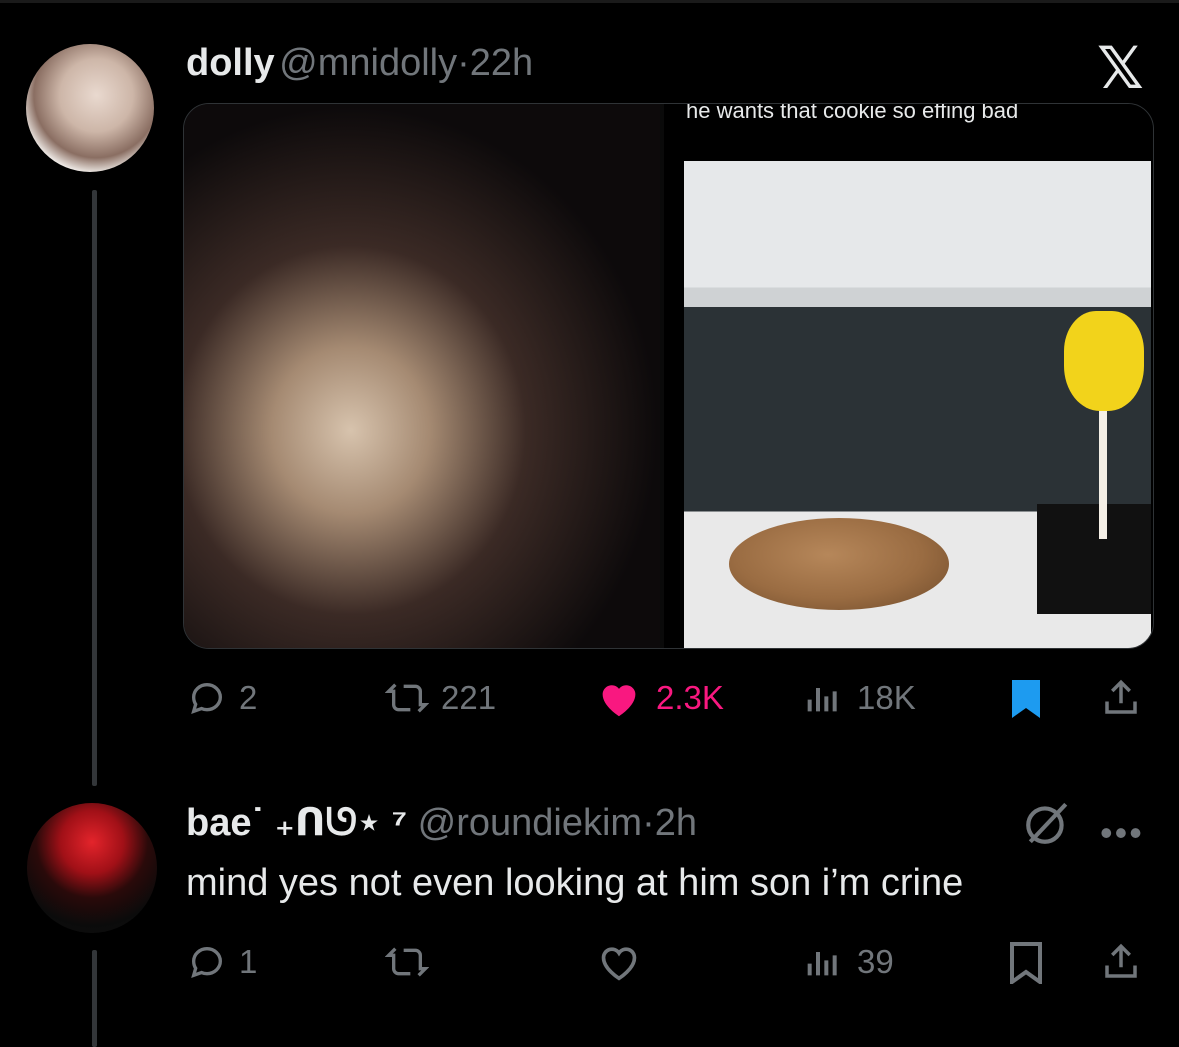 This screenshot has height=1047, width=1179. What do you see at coordinates (469, 697) in the screenshot?
I see `repost-count: 221` at bounding box center [469, 697].